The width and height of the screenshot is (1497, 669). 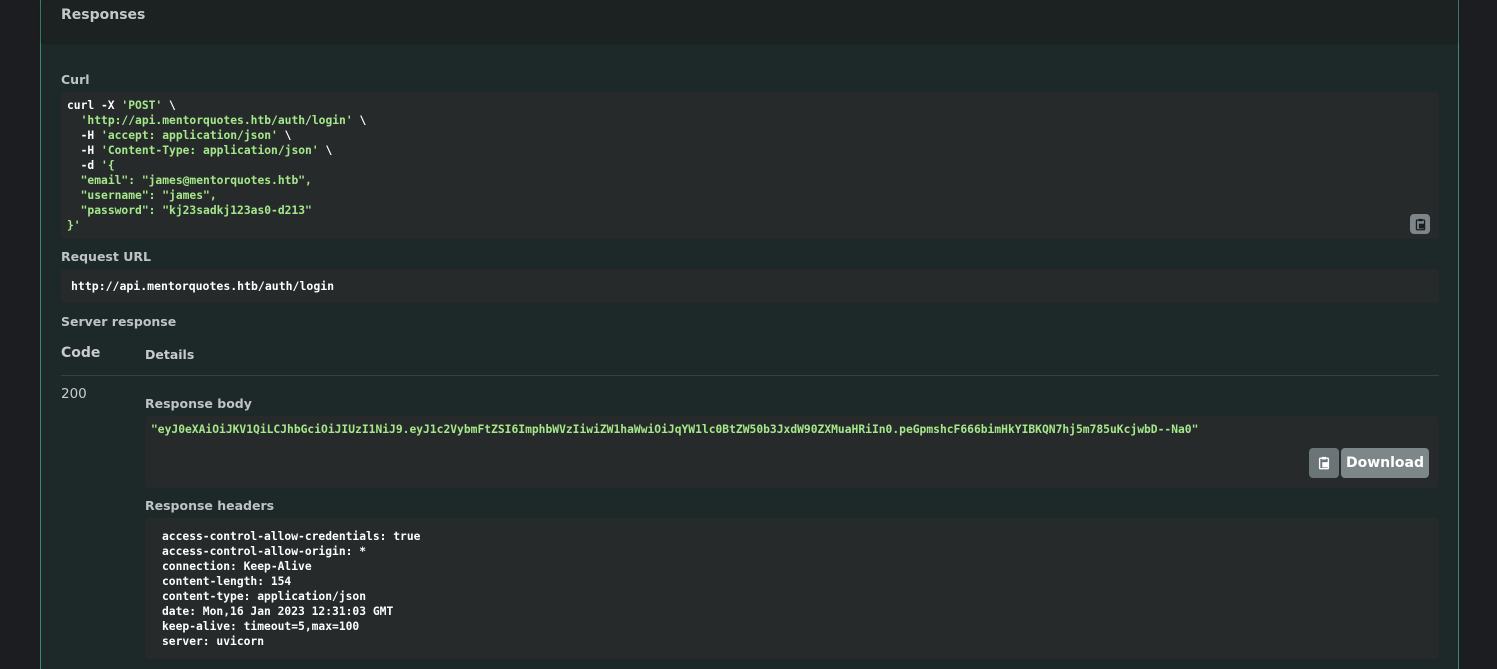 What do you see at coordinates (74, 394) in the screenshot?
I see `status-code: 200` at bounding box center [74, 394].